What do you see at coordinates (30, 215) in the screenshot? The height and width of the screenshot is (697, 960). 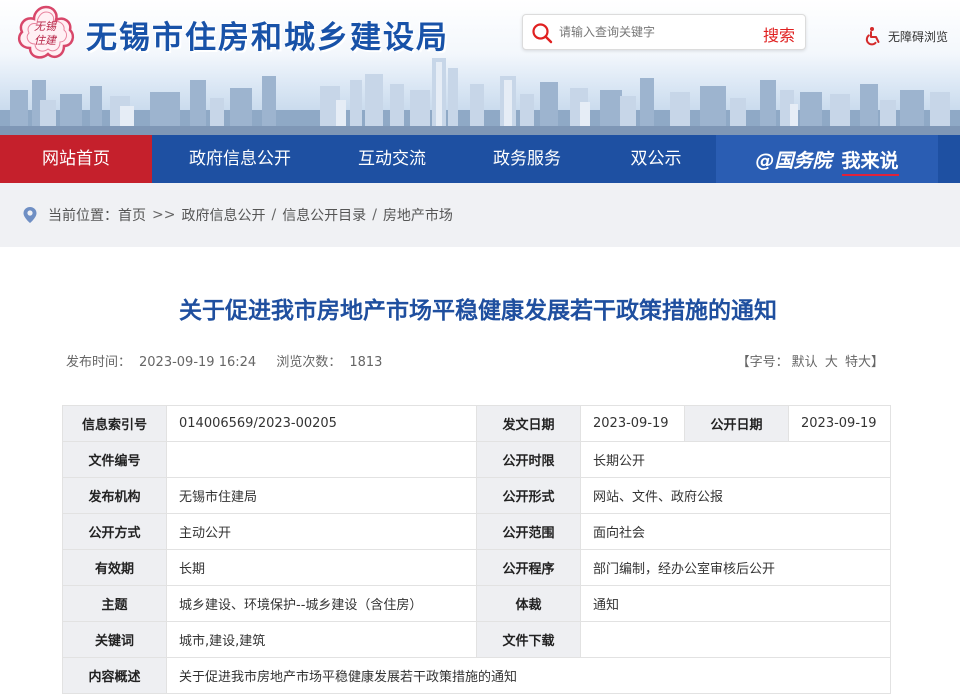 I see `location-pin-icon` at bounding box center [30, 215].